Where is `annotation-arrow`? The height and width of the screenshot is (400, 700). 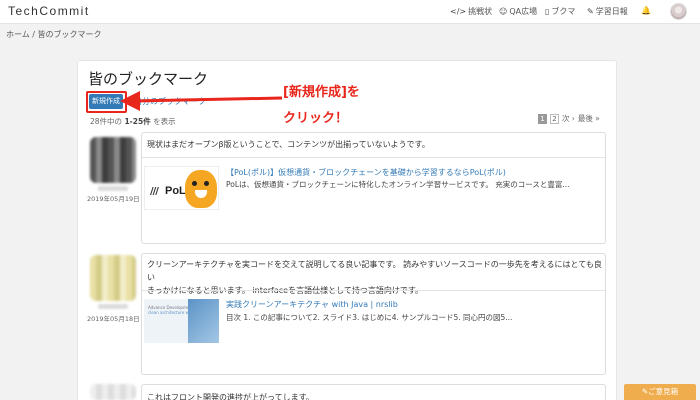 annotation-arrow is located at coordinates (201, 101).